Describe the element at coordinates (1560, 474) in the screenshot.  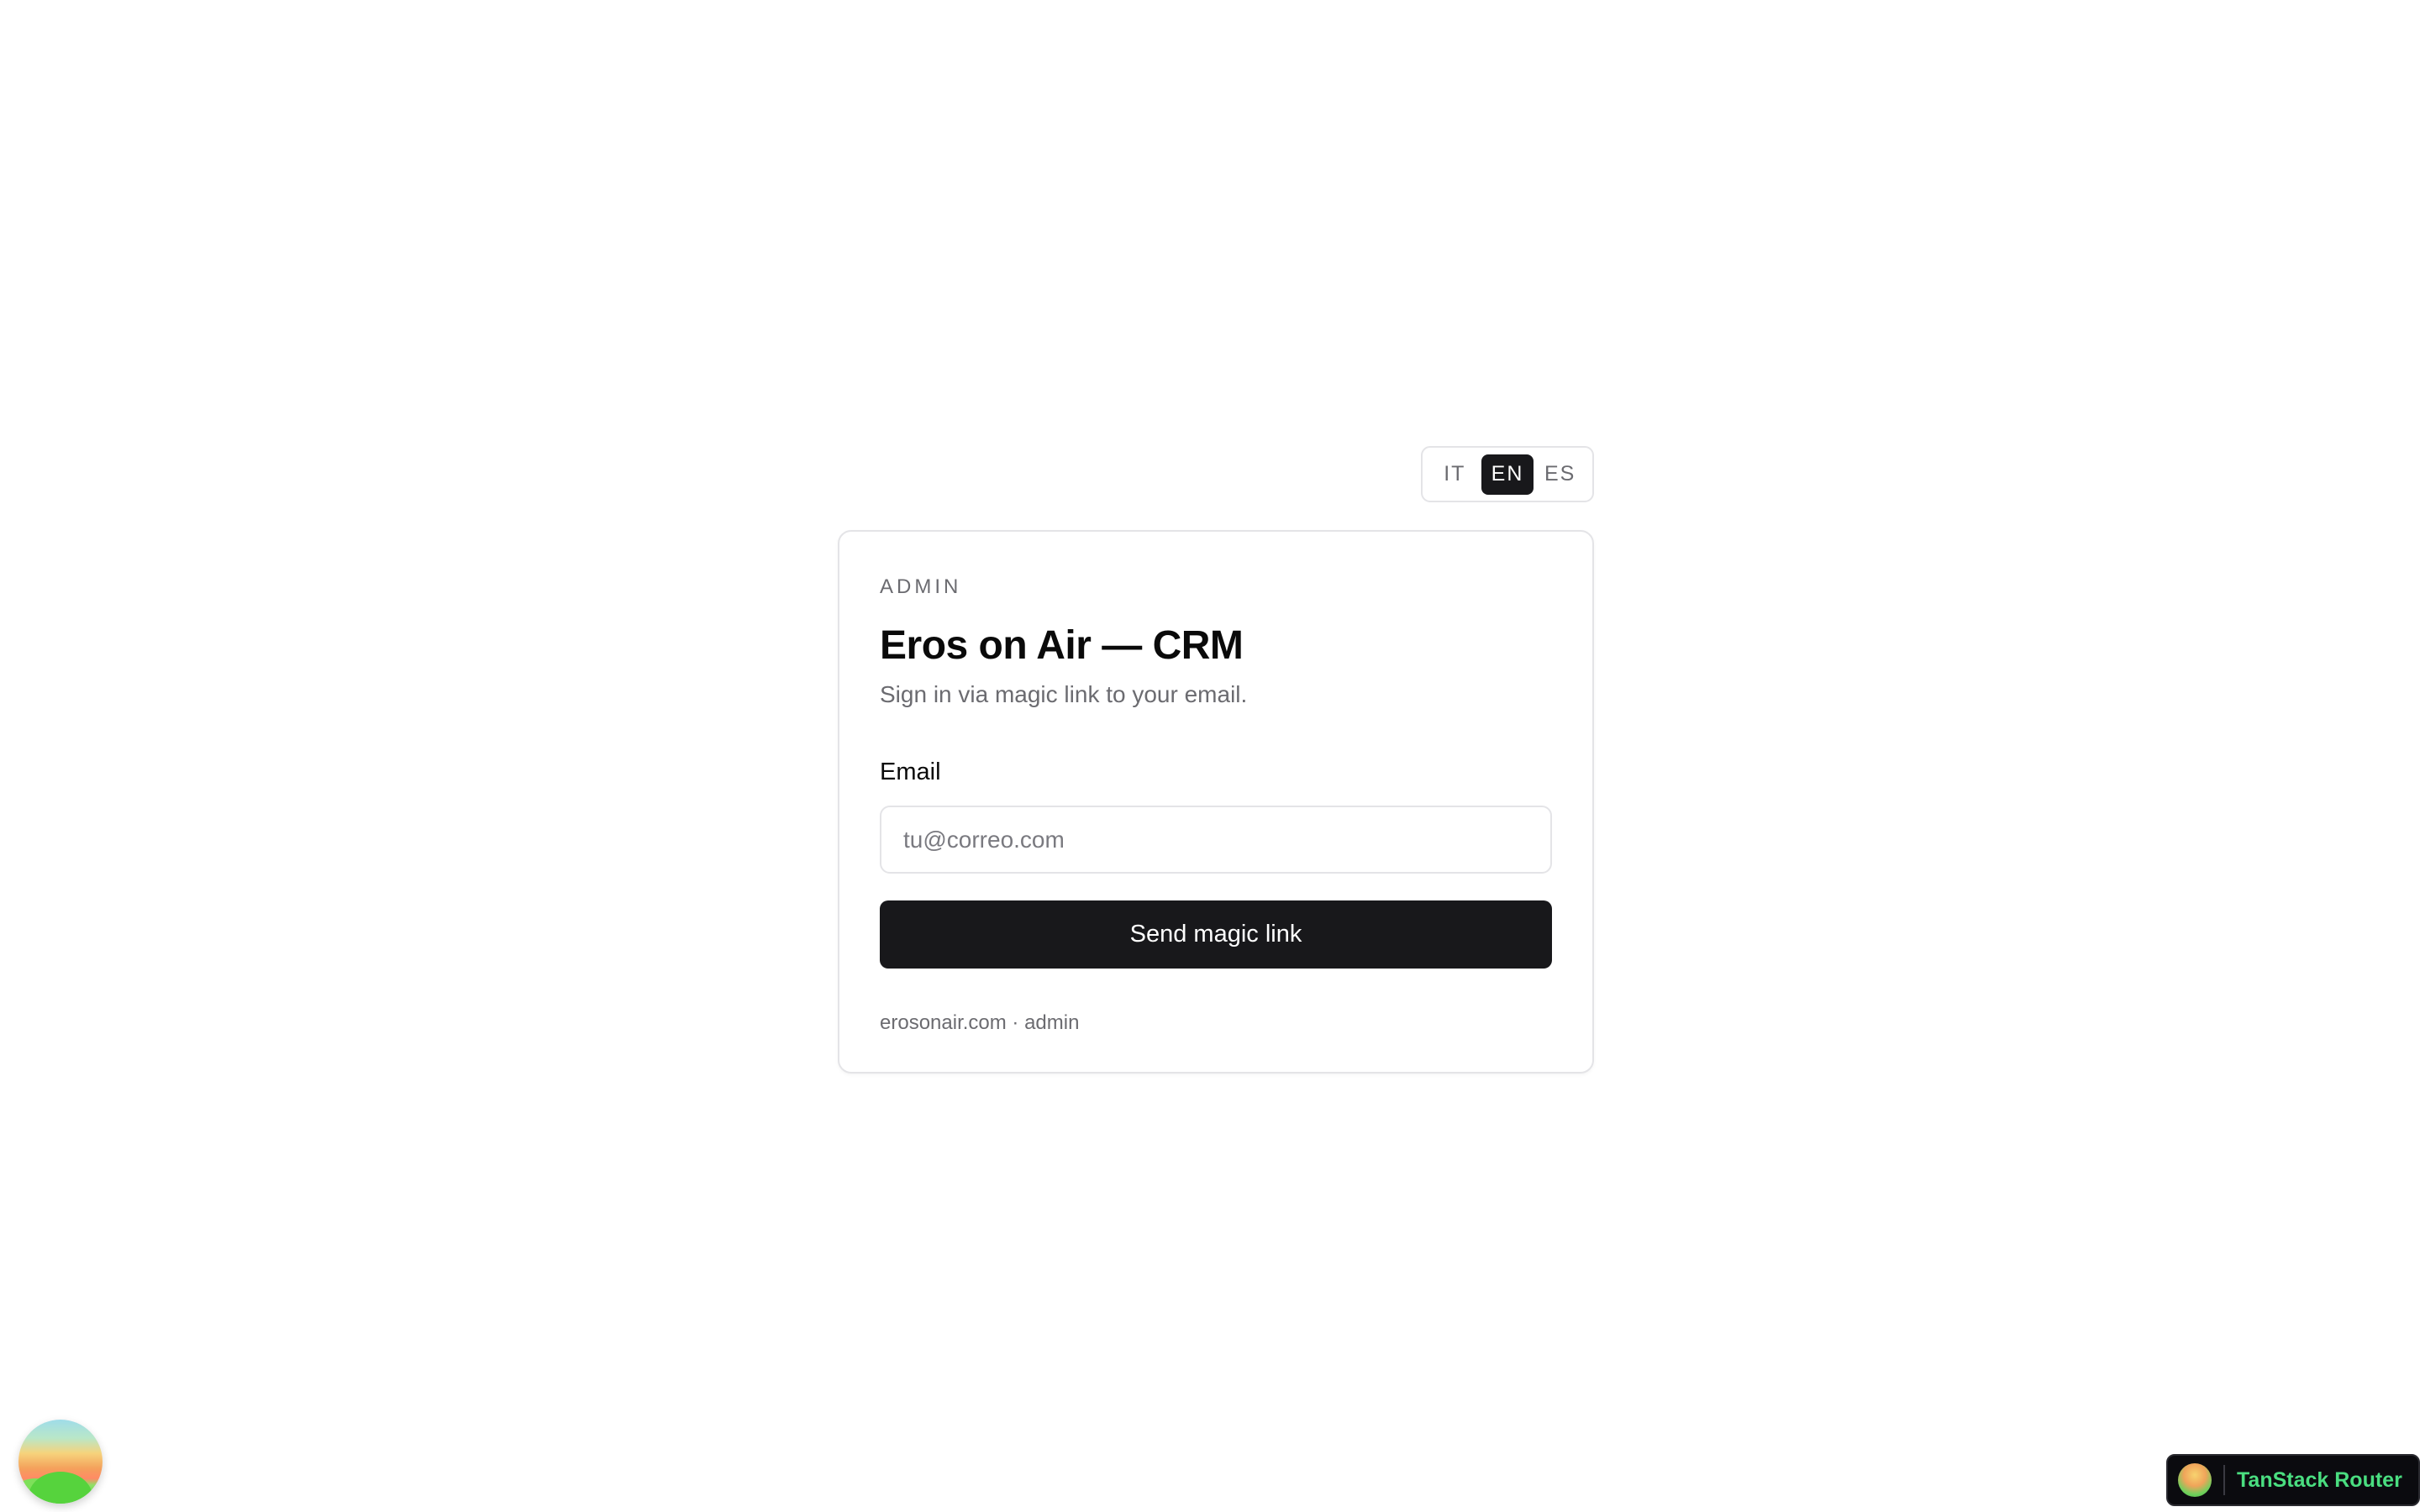
I see `language-option-es: ES` at that location.